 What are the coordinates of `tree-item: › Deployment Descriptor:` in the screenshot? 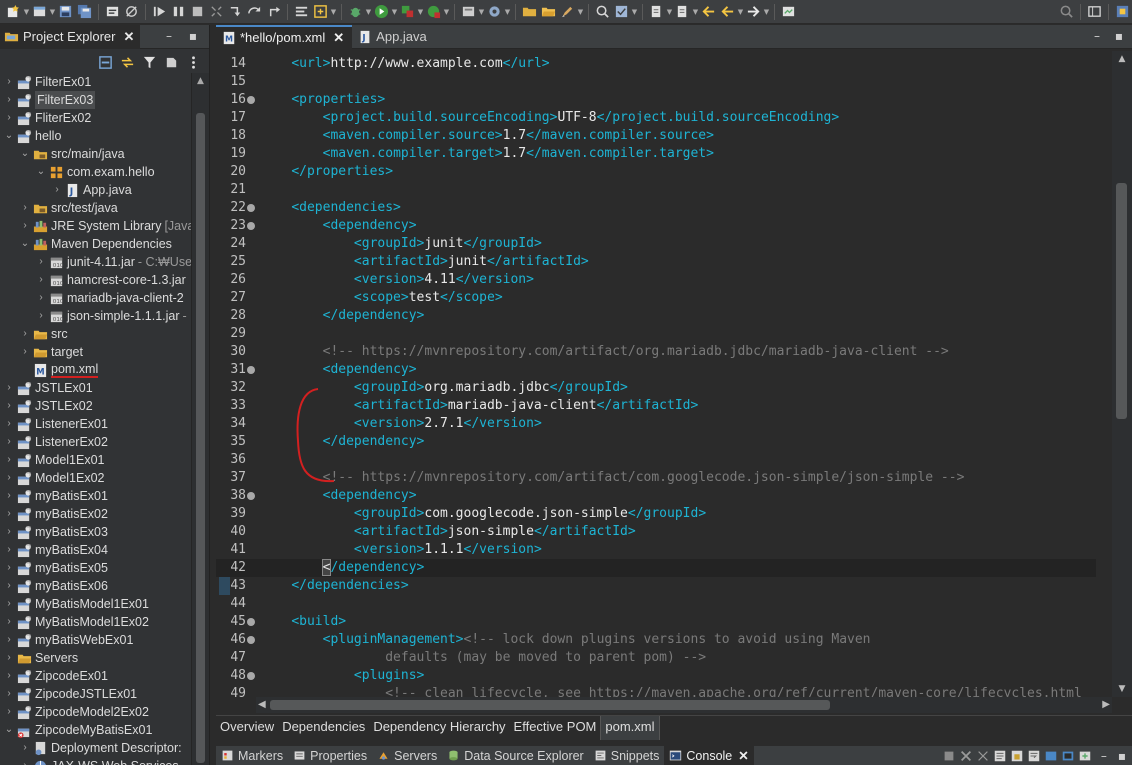 It's located at (96, 748).